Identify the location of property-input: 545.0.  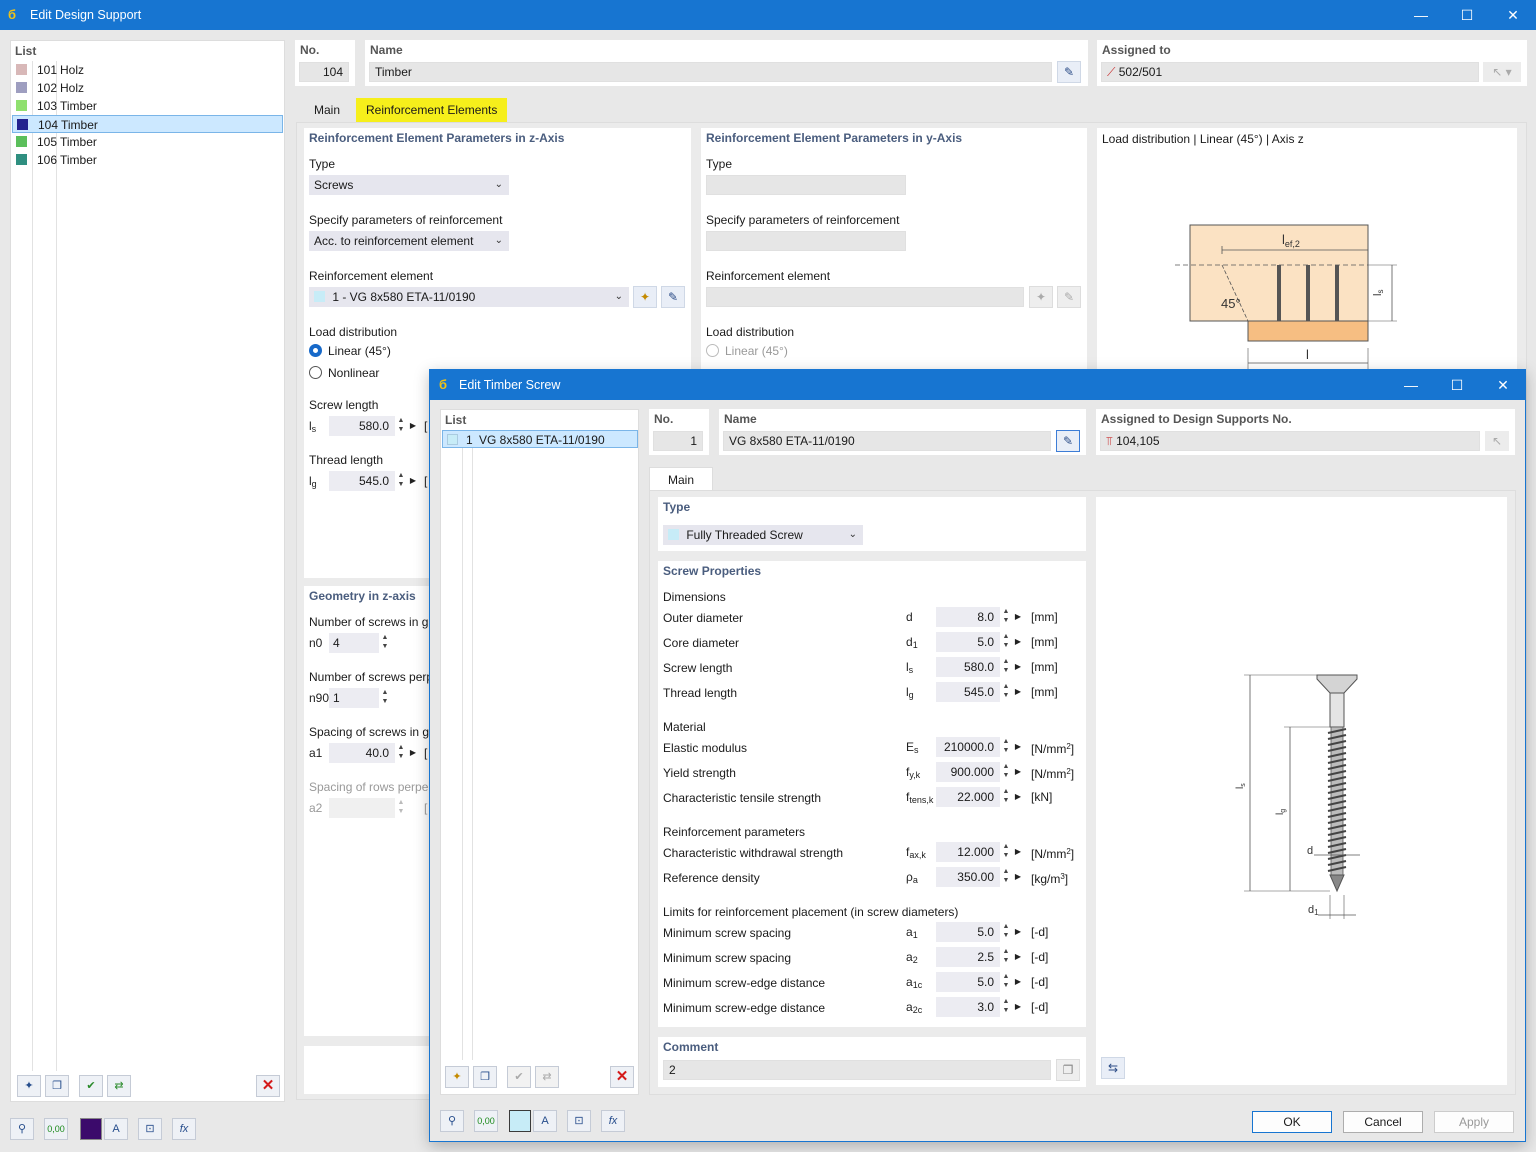
(968, 692).